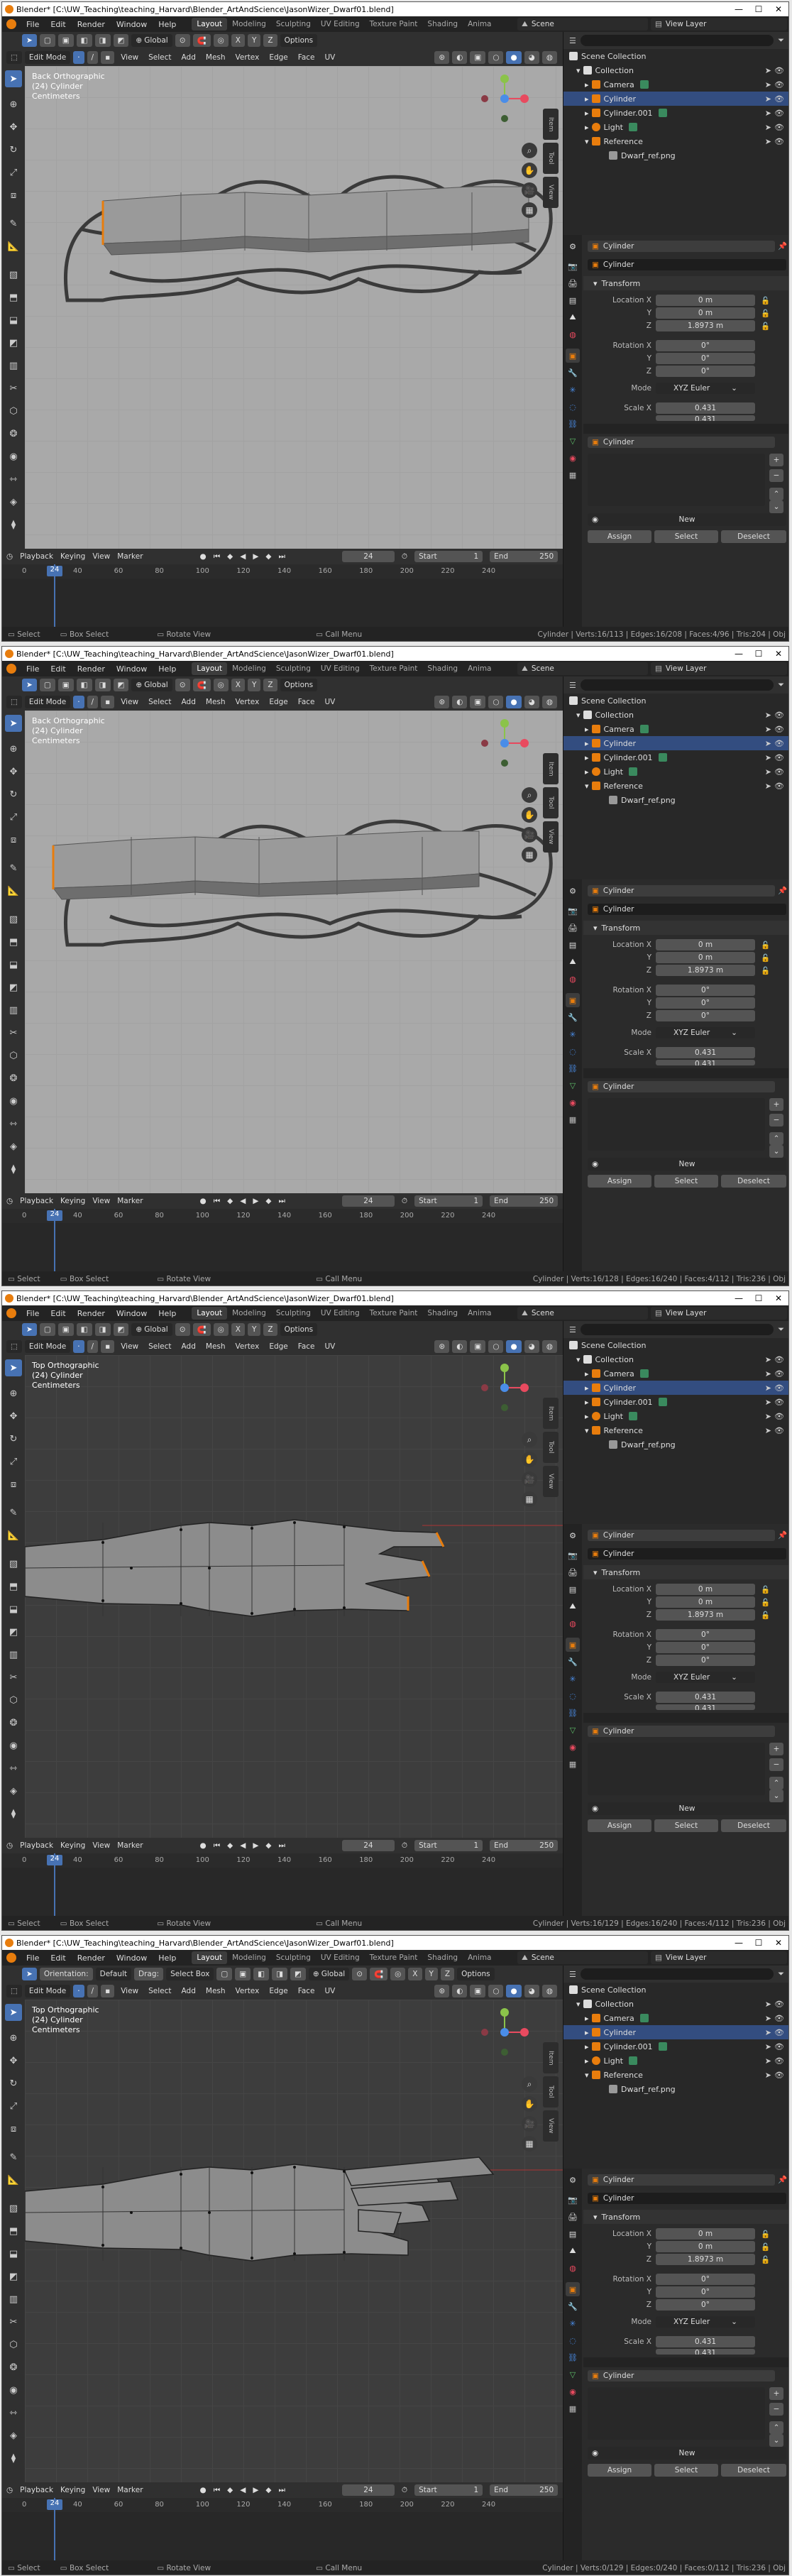 The width and height of the screenshot is (792, 2576). I want to click on spin-tool: ❂, so click(14, 1722).